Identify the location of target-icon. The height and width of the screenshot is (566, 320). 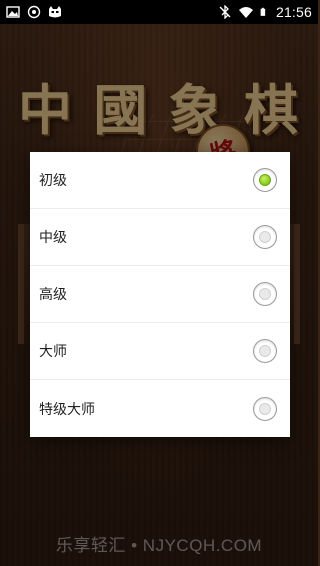
(34, 12).